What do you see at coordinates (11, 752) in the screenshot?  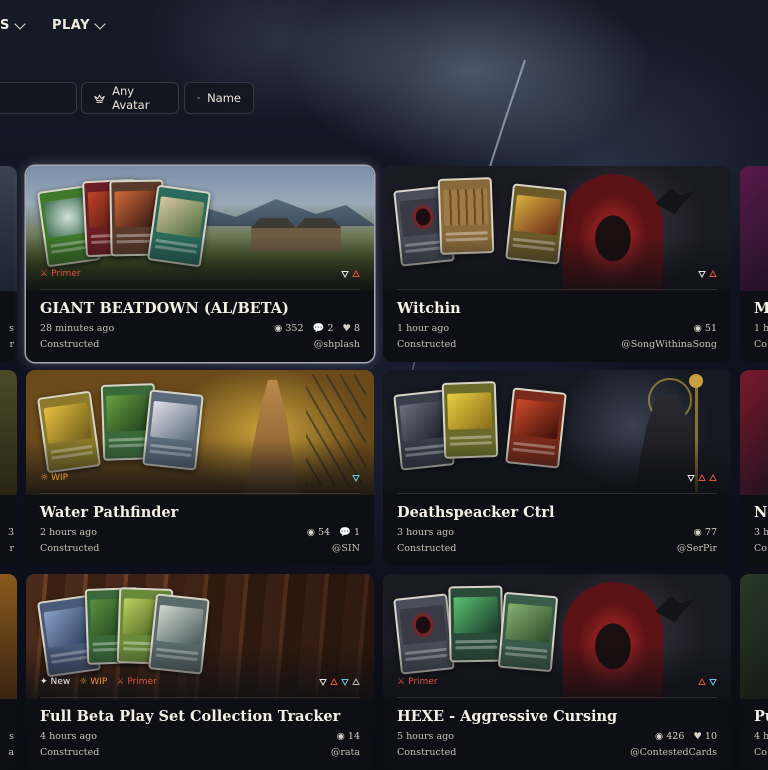 I see `deck-author-partial: a` at bounding box center [11, 752].